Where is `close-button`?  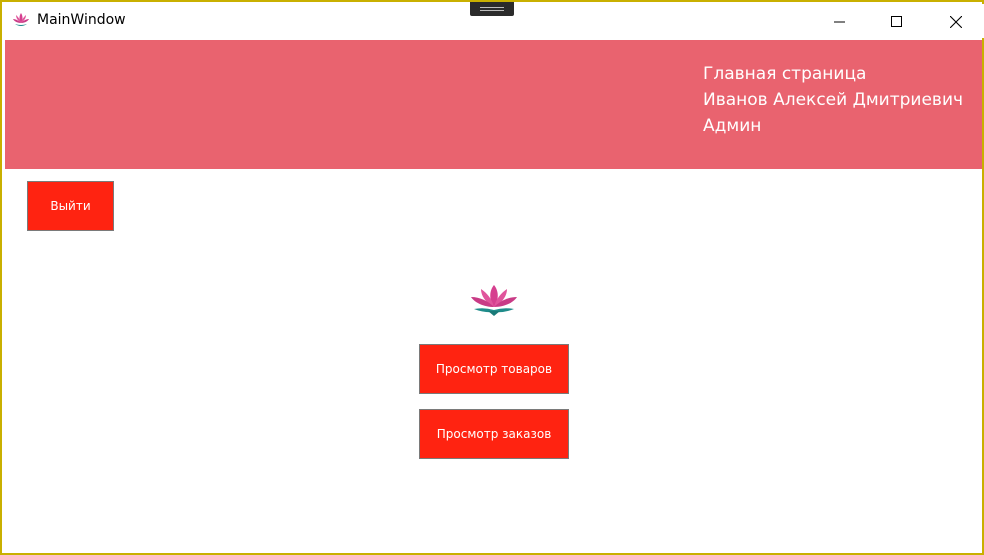
close-button is located at coordinates (956, 22).